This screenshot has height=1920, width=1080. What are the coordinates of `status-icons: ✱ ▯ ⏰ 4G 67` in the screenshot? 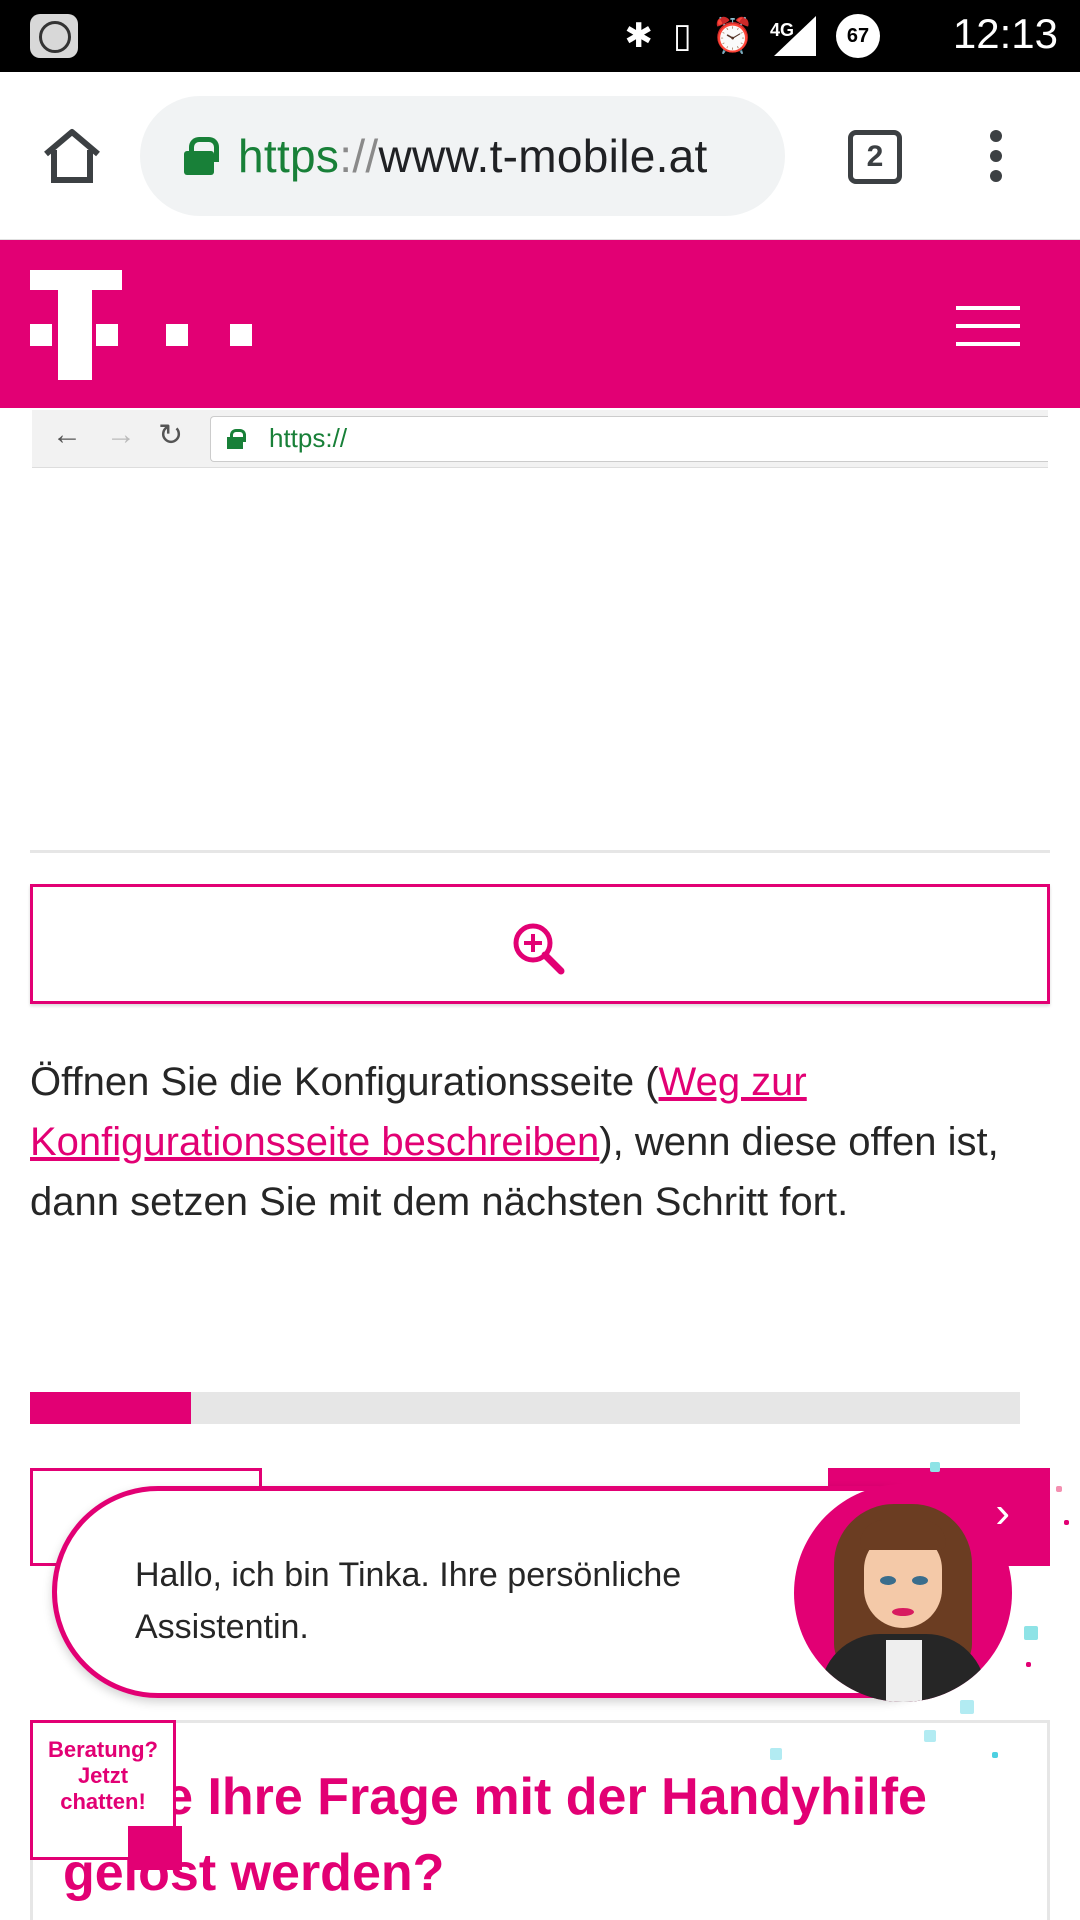 It's located at (752, 36).